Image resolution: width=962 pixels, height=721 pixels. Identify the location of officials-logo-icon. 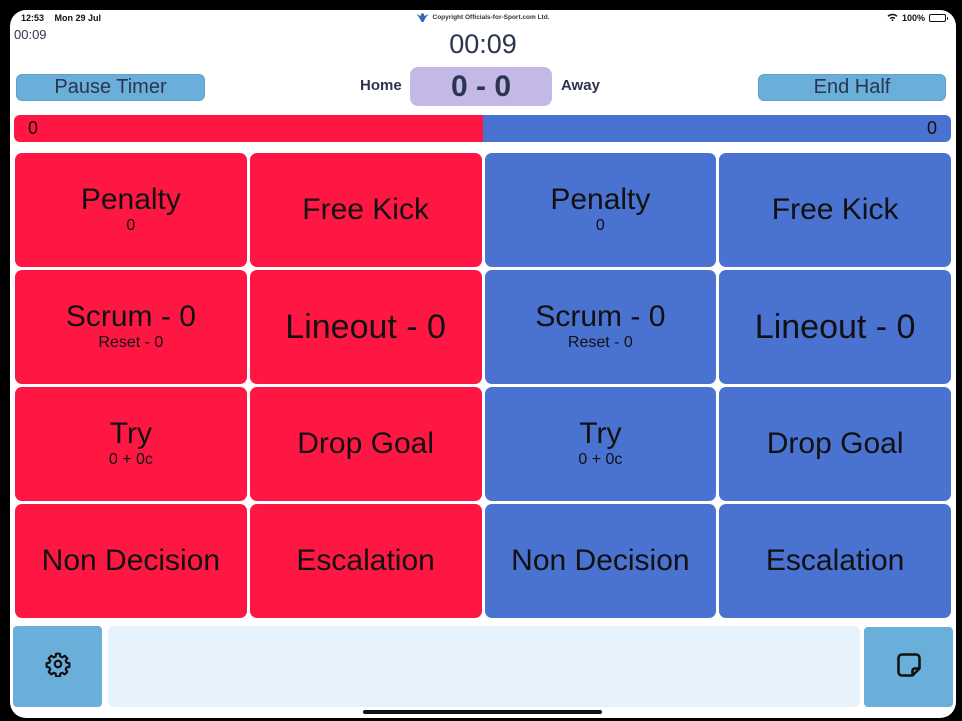
(422, 17).